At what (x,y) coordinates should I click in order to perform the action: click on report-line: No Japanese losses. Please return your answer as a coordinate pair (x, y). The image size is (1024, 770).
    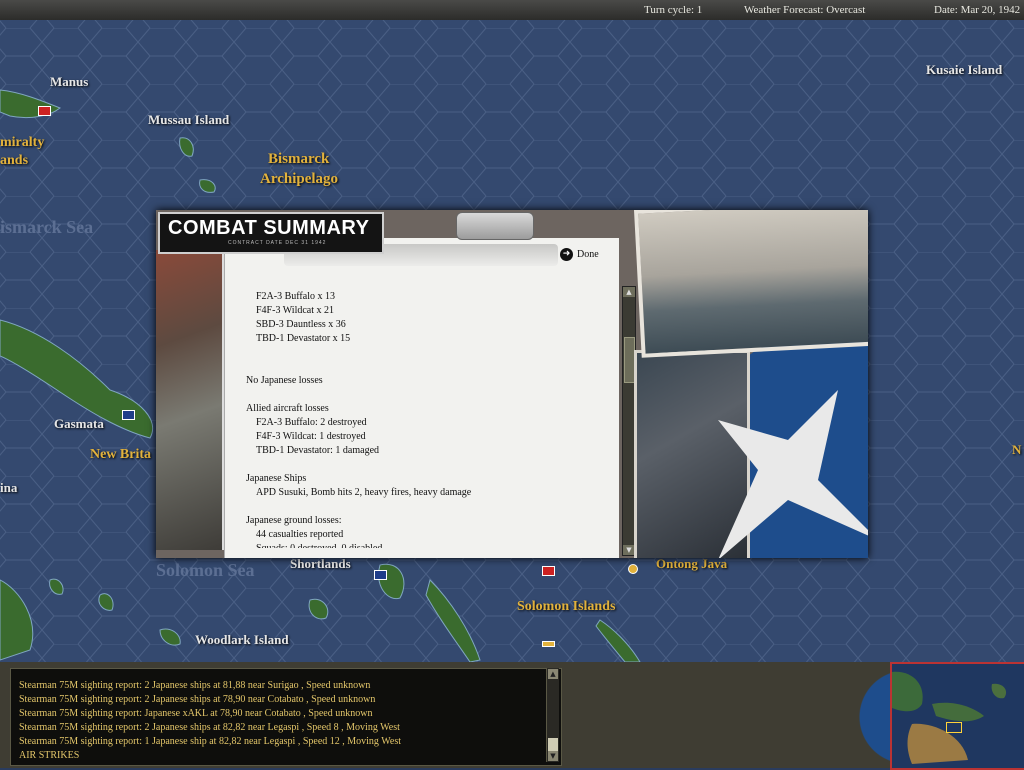
    Looking at the image, I should click on (284, 380).